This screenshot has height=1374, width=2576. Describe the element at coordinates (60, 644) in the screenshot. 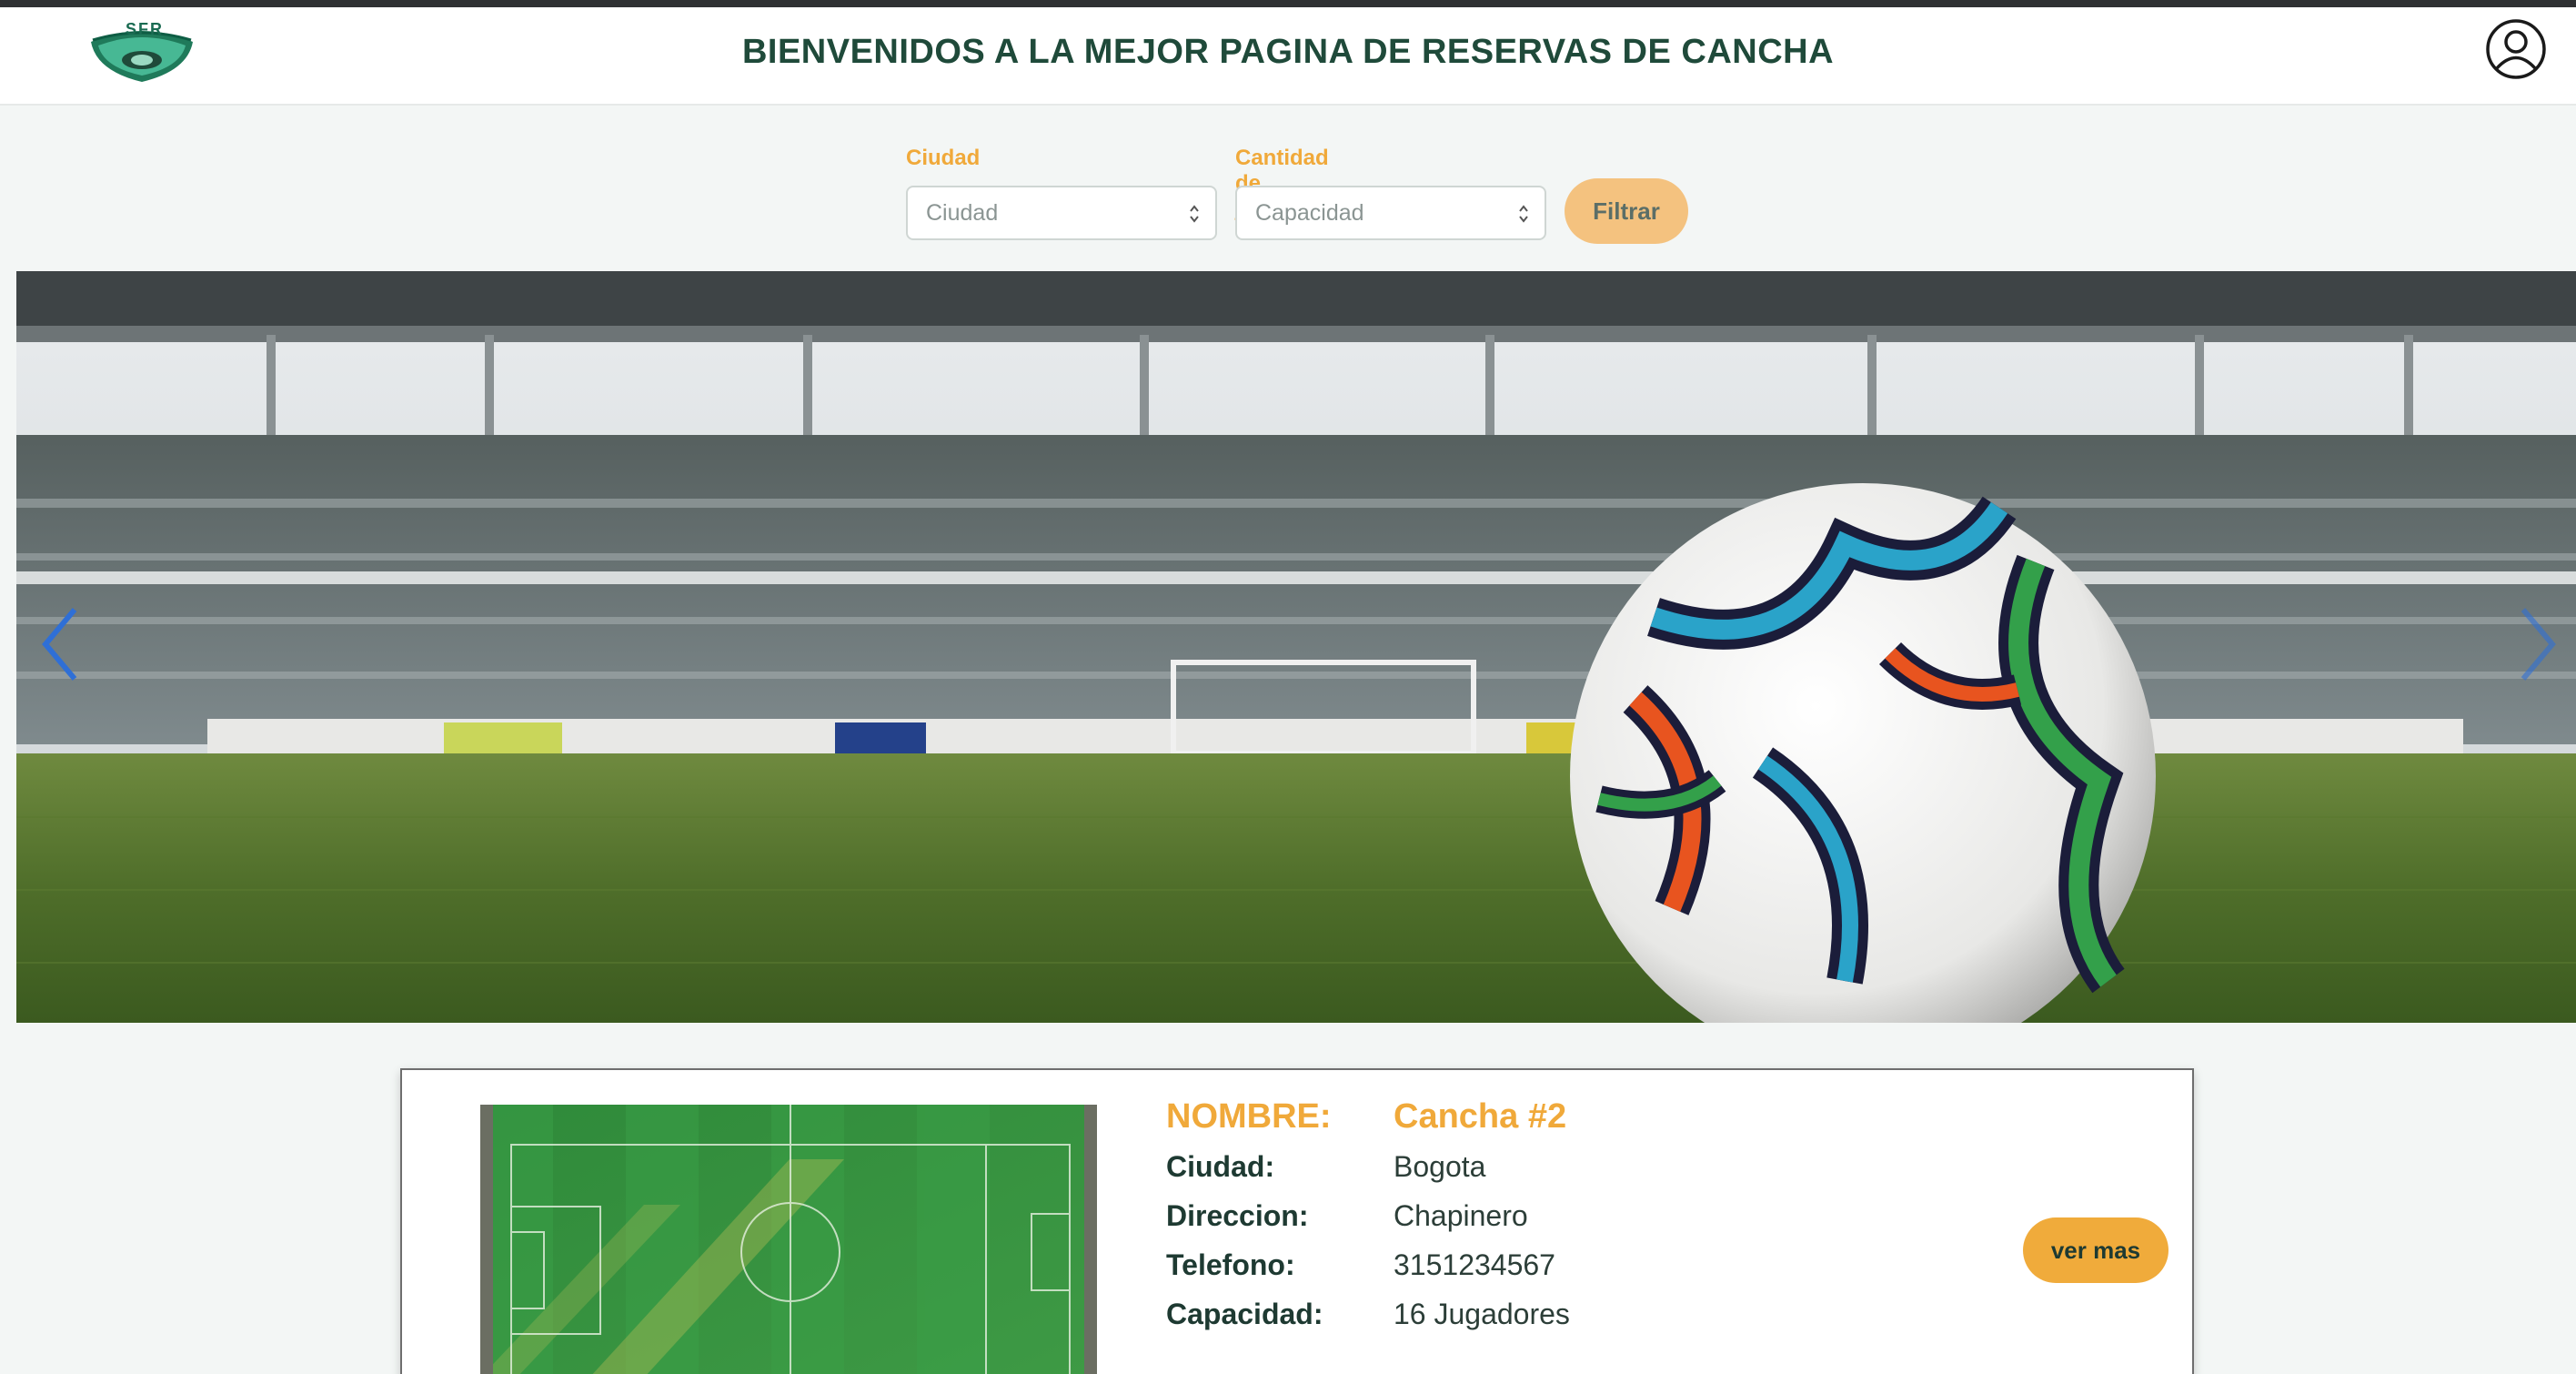

I see `carousel-prev-arrow-icon` at that location.